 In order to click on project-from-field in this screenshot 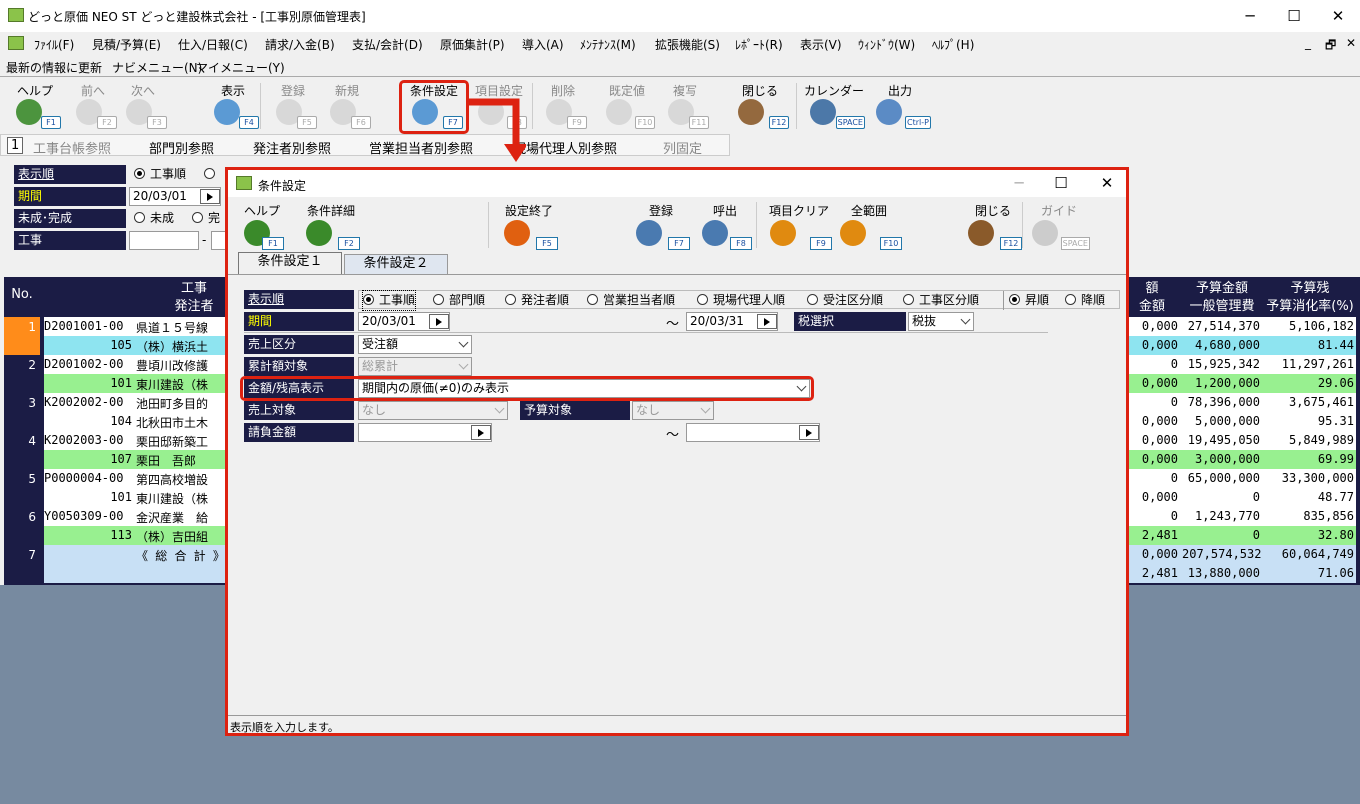, I will do `click(164, 240)`.